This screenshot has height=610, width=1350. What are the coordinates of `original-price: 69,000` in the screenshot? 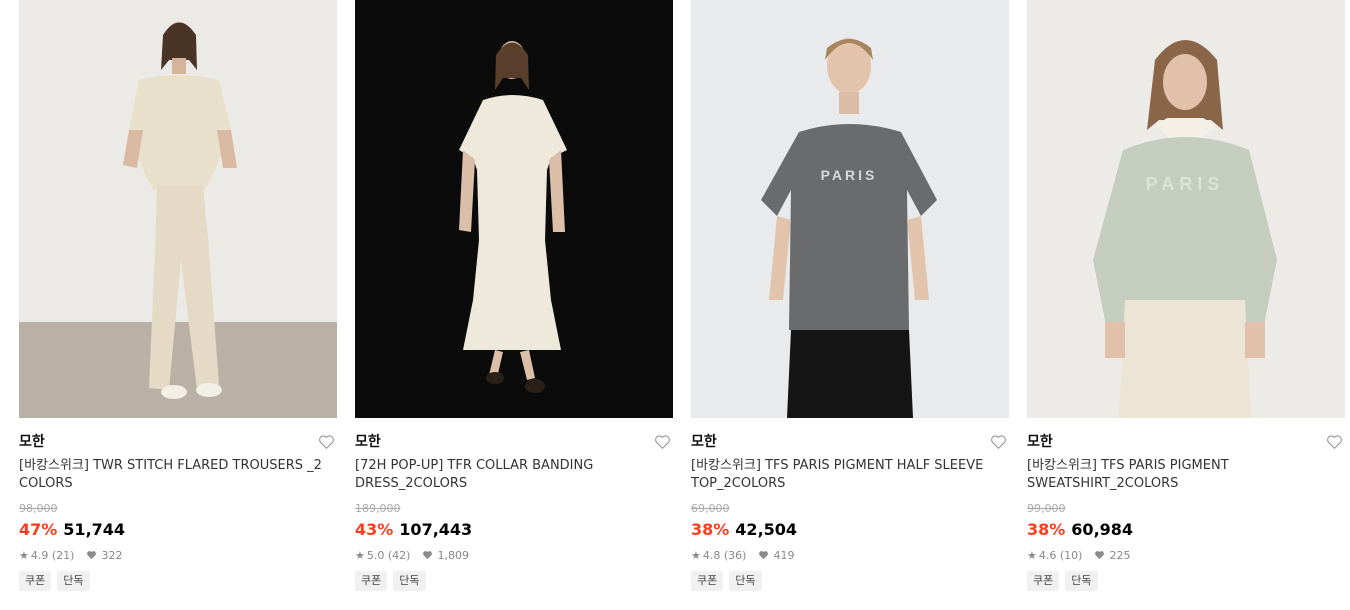 It's located at (710, 508).